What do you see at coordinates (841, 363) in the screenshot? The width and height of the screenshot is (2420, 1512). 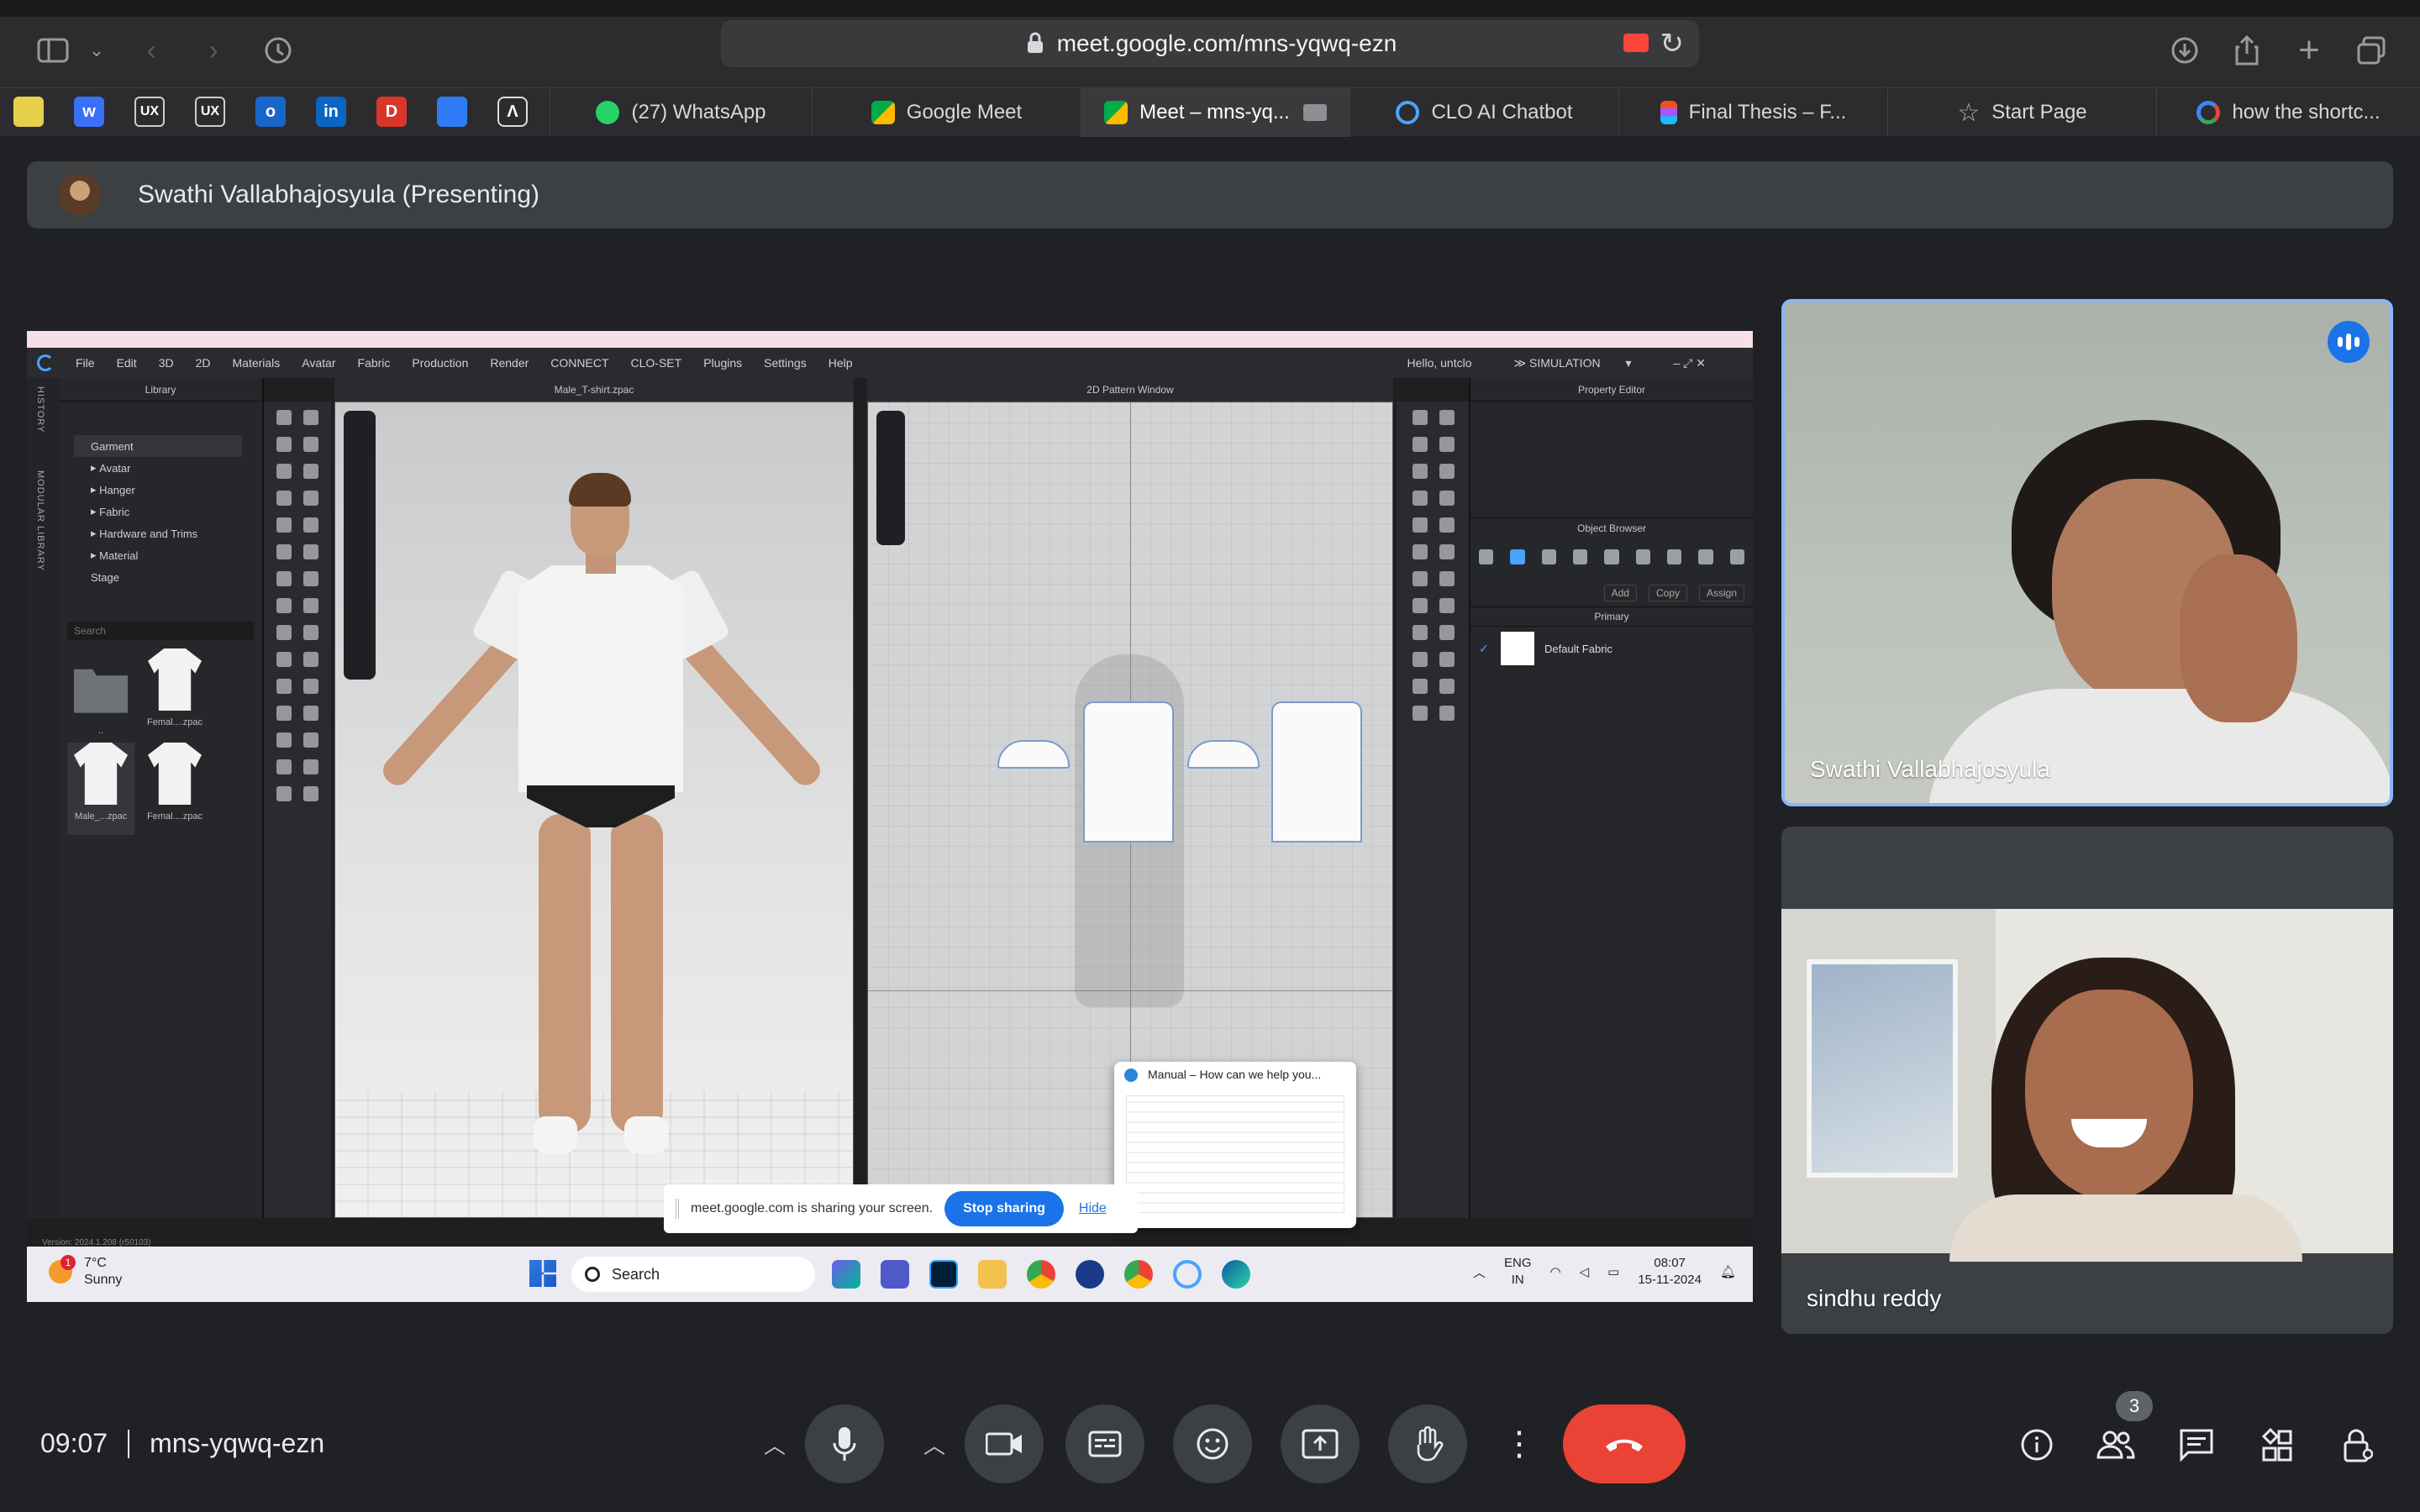 I see `menu-item-help: Help` at bounding box center [841, 363].